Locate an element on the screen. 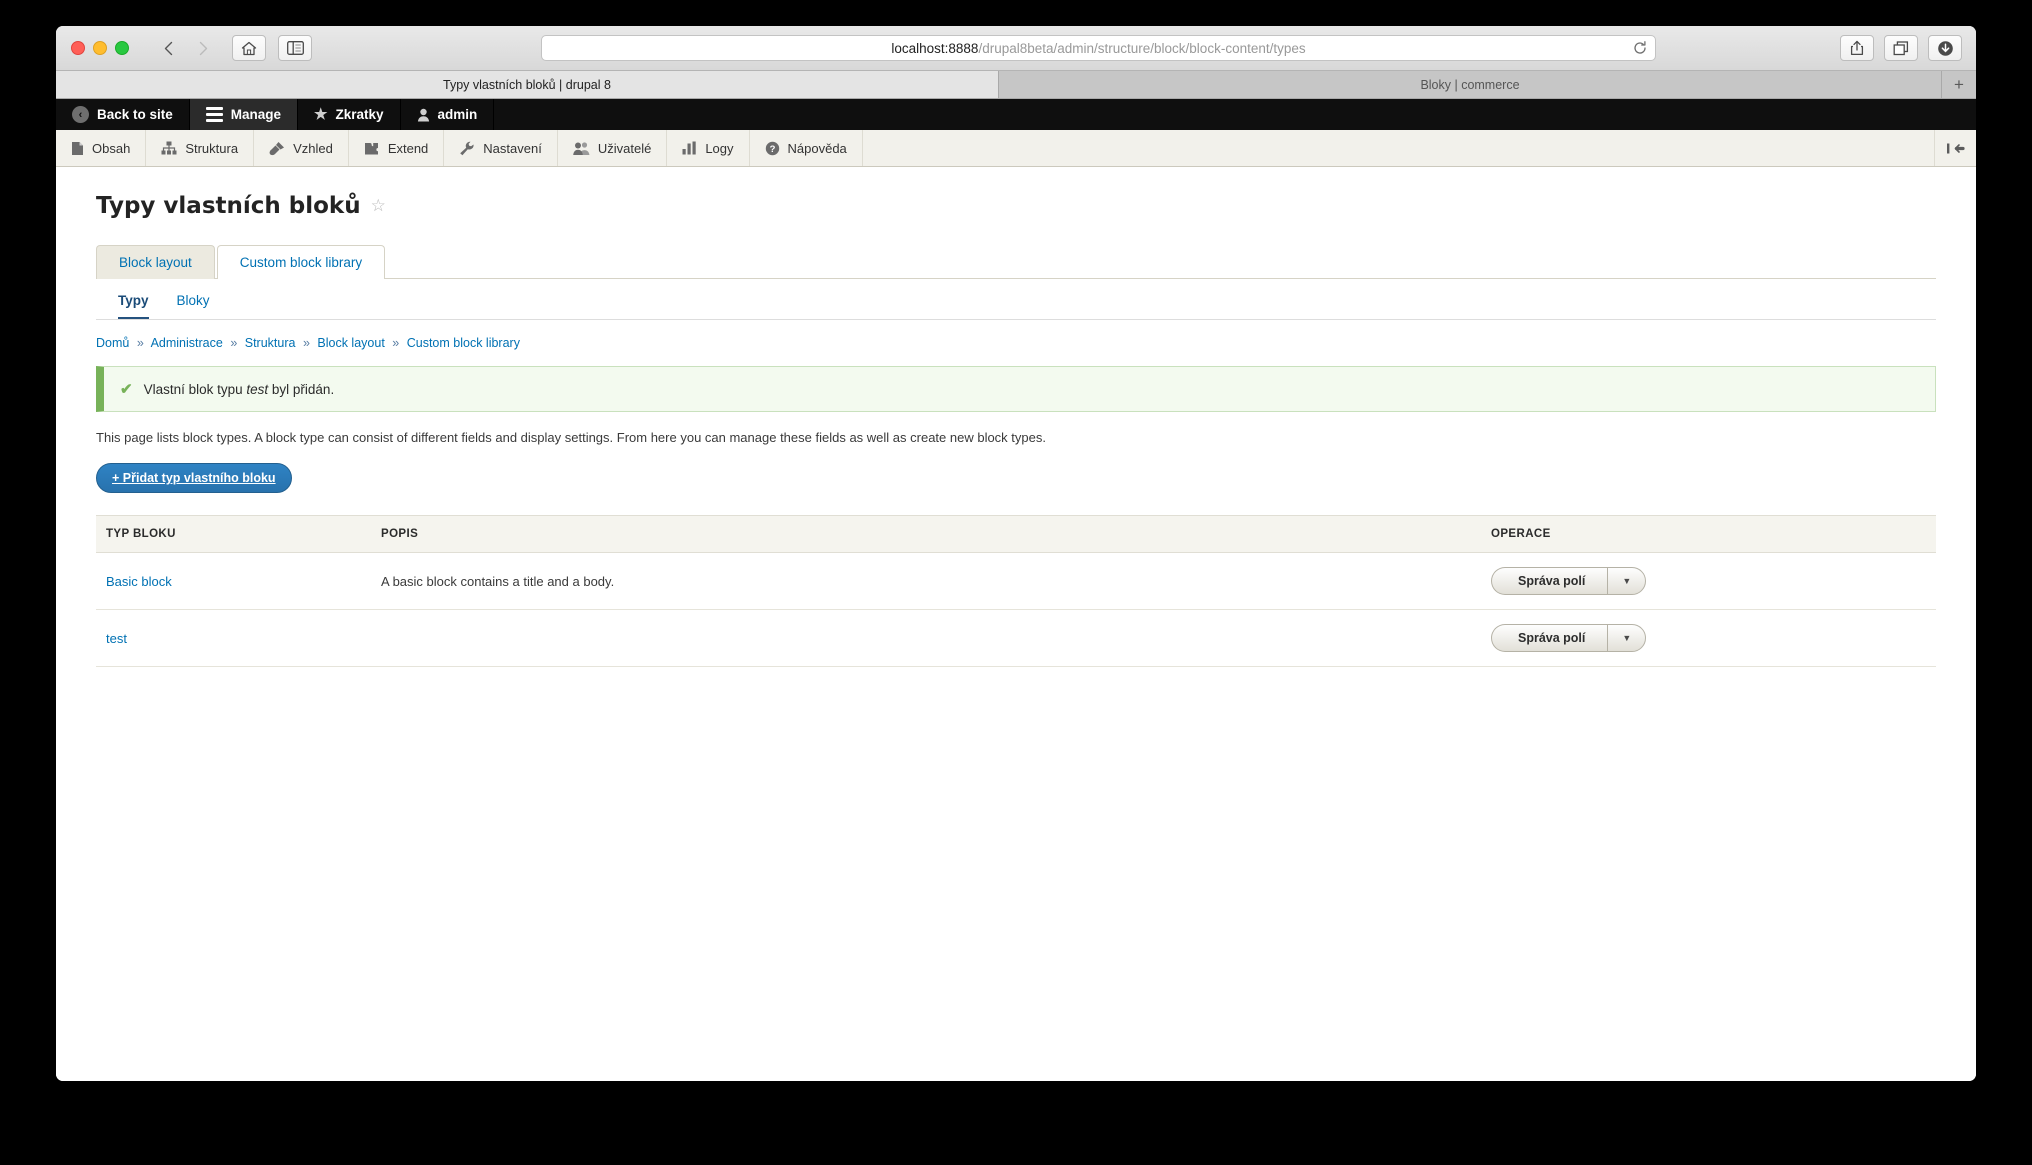  table-row: test Správa polí ▼ is located at coordinates (1016, 638).